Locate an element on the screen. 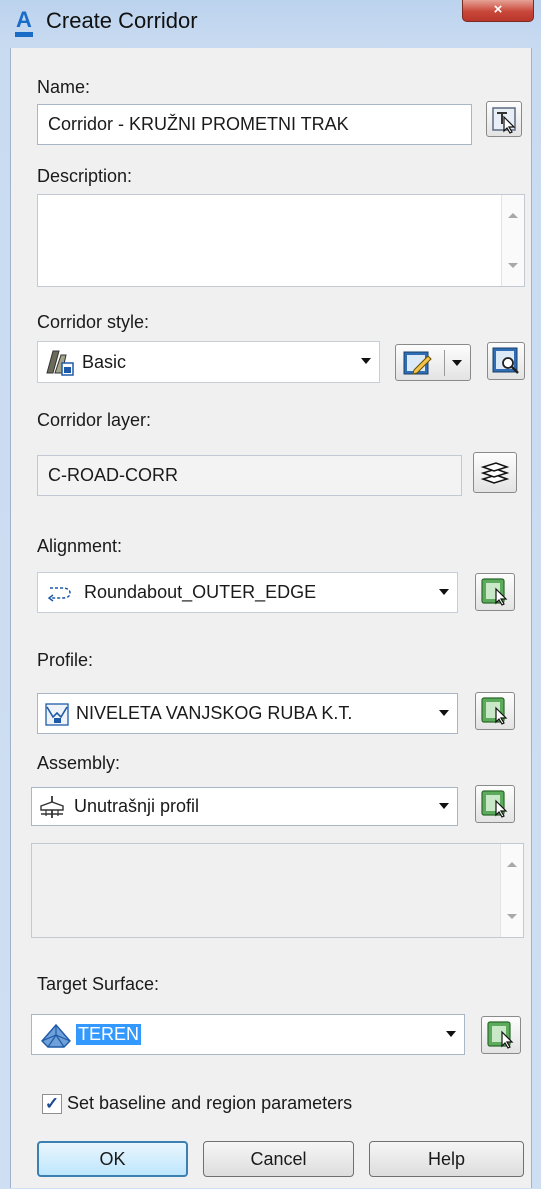 Image resolution: width=541 pixels, height=1189 pixels. edit-style-button is located at coordinates (433, 362).